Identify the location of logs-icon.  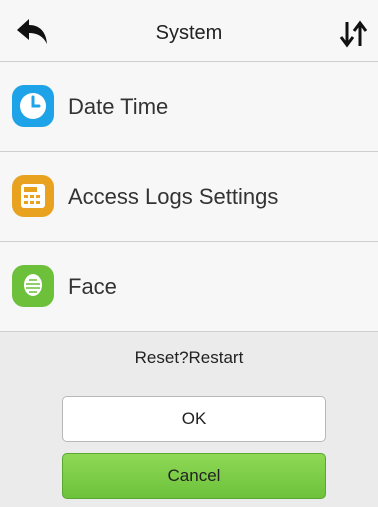
(33, 196).